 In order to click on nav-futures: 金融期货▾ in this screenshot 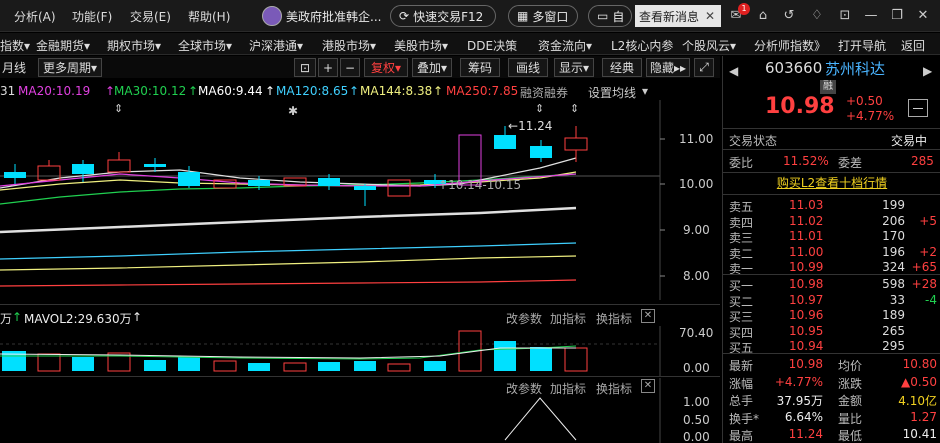, I will do `click(63, 45)`.